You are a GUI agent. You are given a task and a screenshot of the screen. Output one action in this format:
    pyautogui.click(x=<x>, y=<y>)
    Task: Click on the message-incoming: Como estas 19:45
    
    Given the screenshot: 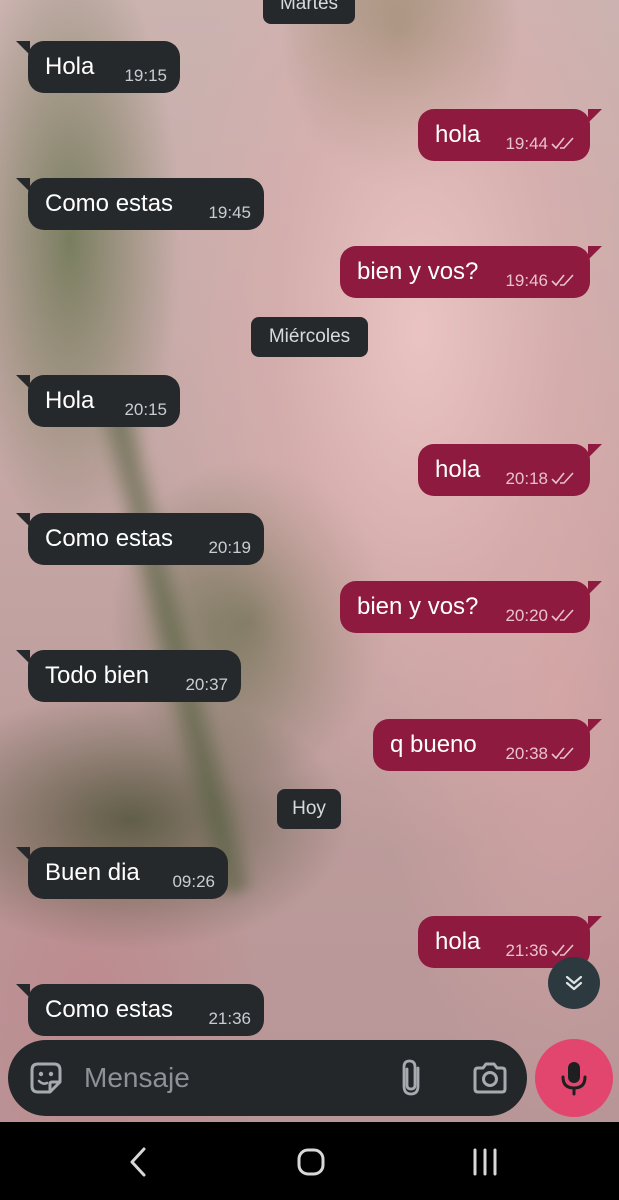 What is the action you would take?
    pyautogui.click(x=140, y=204)
    